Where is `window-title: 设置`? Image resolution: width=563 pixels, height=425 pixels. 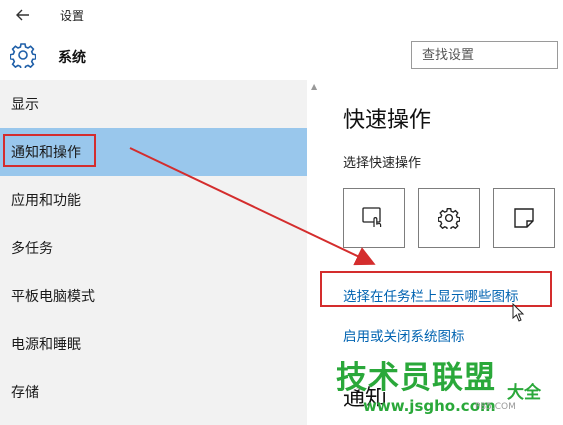 window-title: 设置 is located at coordinates (72, 16).